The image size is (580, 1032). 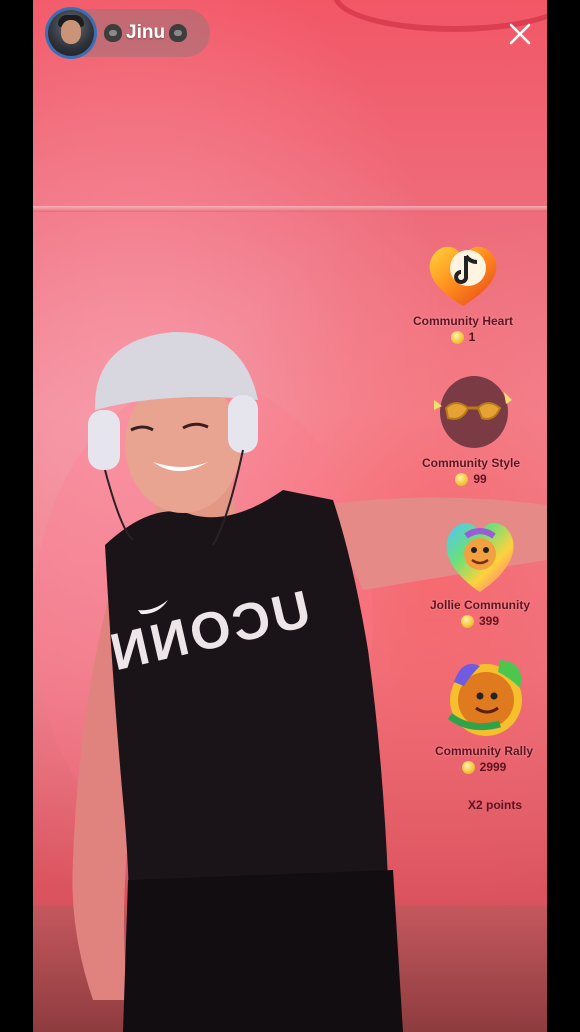 I want to click on rally-character-icon, so click(x=484, y=698).